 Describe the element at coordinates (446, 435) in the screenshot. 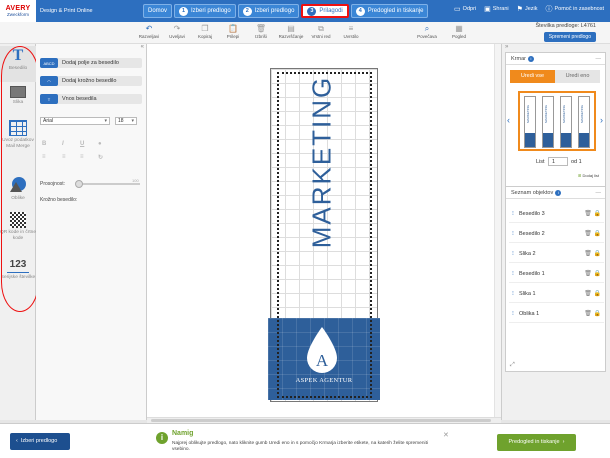

I see `close-hint-icon: ✕` at that location.